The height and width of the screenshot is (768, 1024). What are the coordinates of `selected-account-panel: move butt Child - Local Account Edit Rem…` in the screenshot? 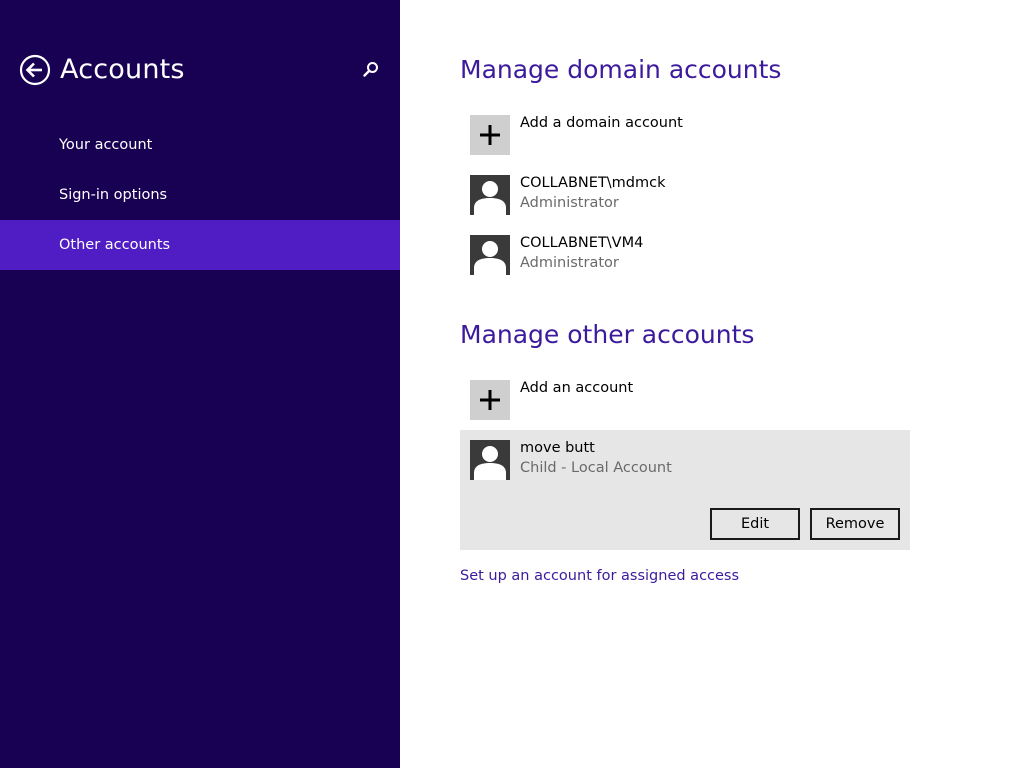 It's located at (685, 490).